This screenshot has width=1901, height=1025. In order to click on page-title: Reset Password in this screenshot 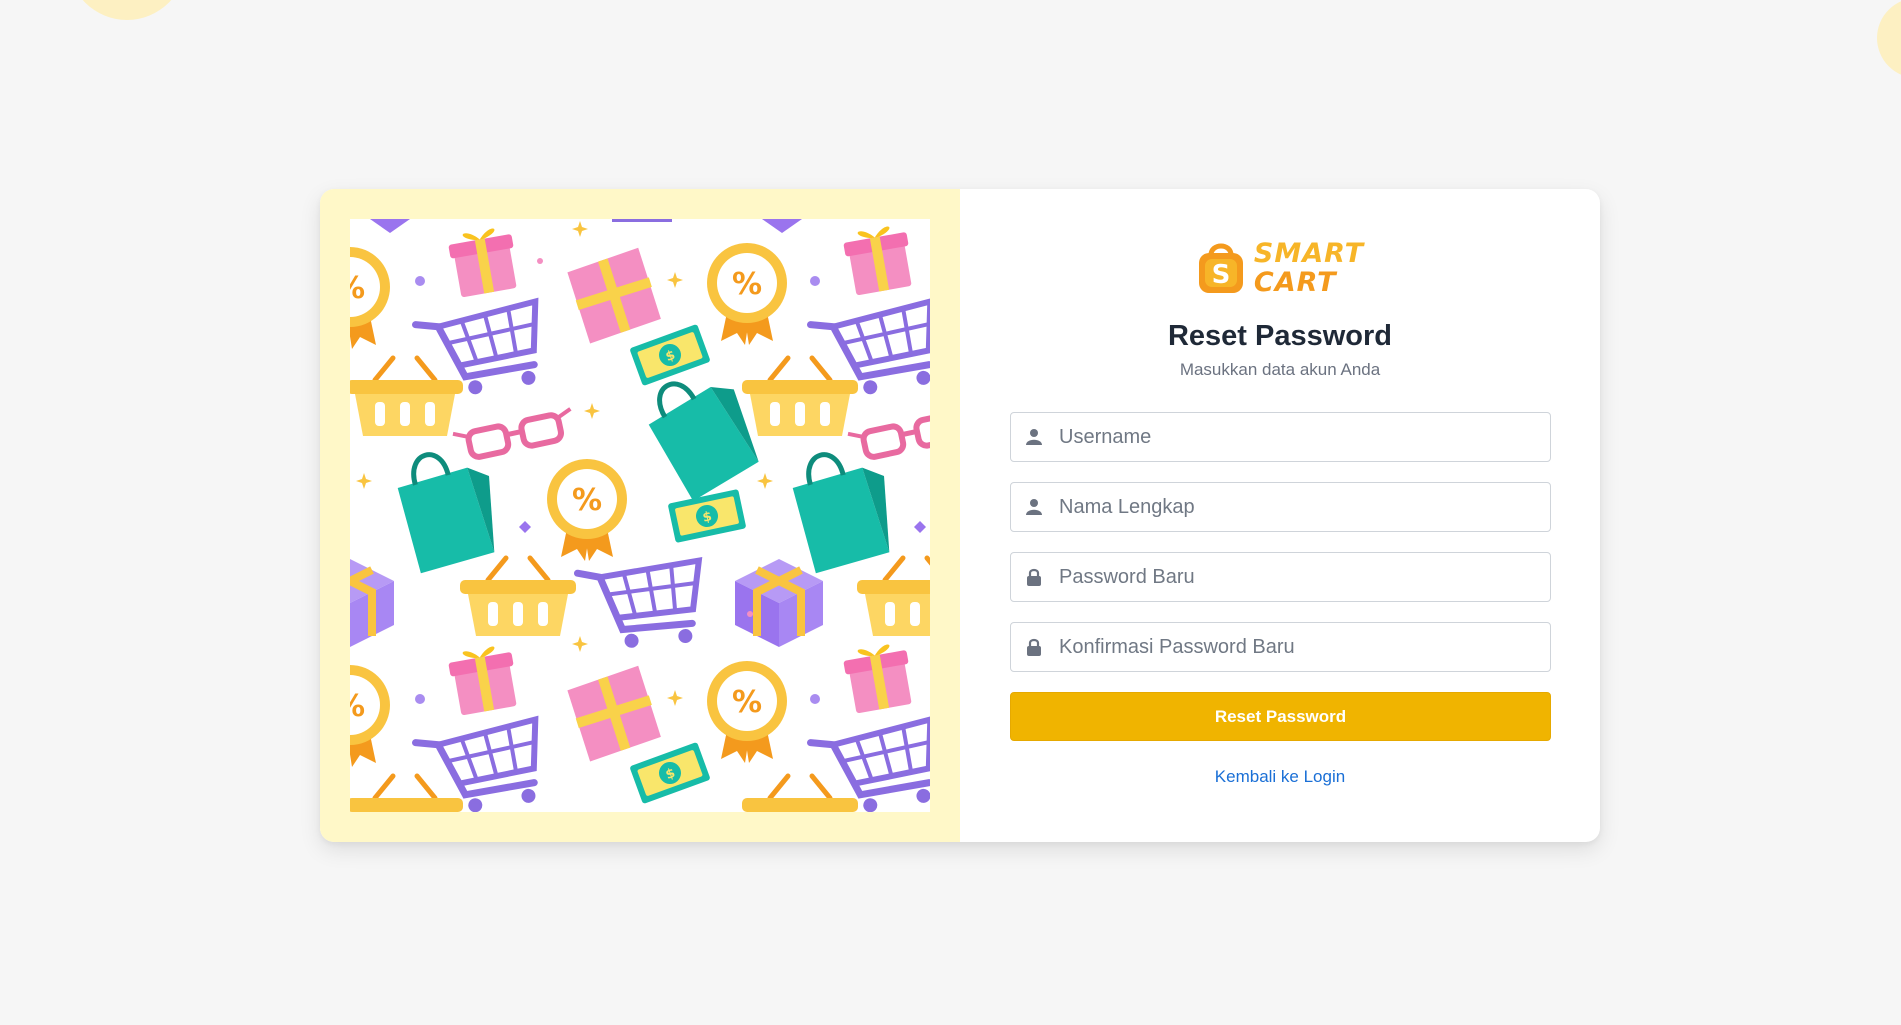, I will do `click(1280, 336)`.